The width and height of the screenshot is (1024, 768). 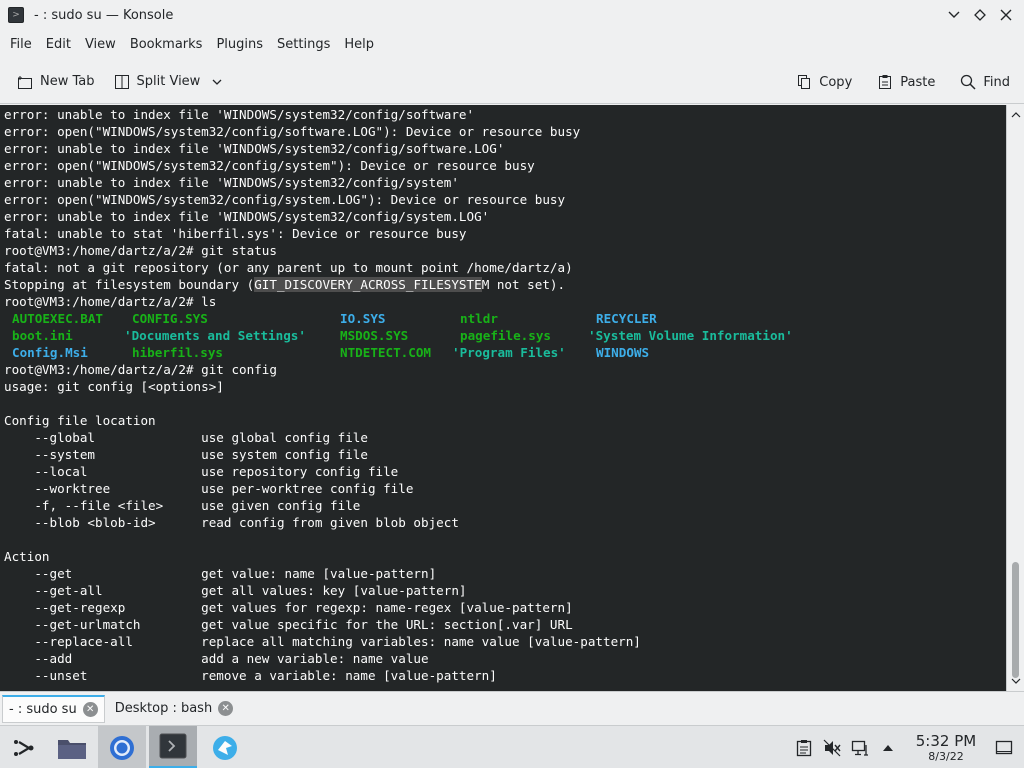 I want to click on menu-settings: Settings, so click(x=303, y=44).